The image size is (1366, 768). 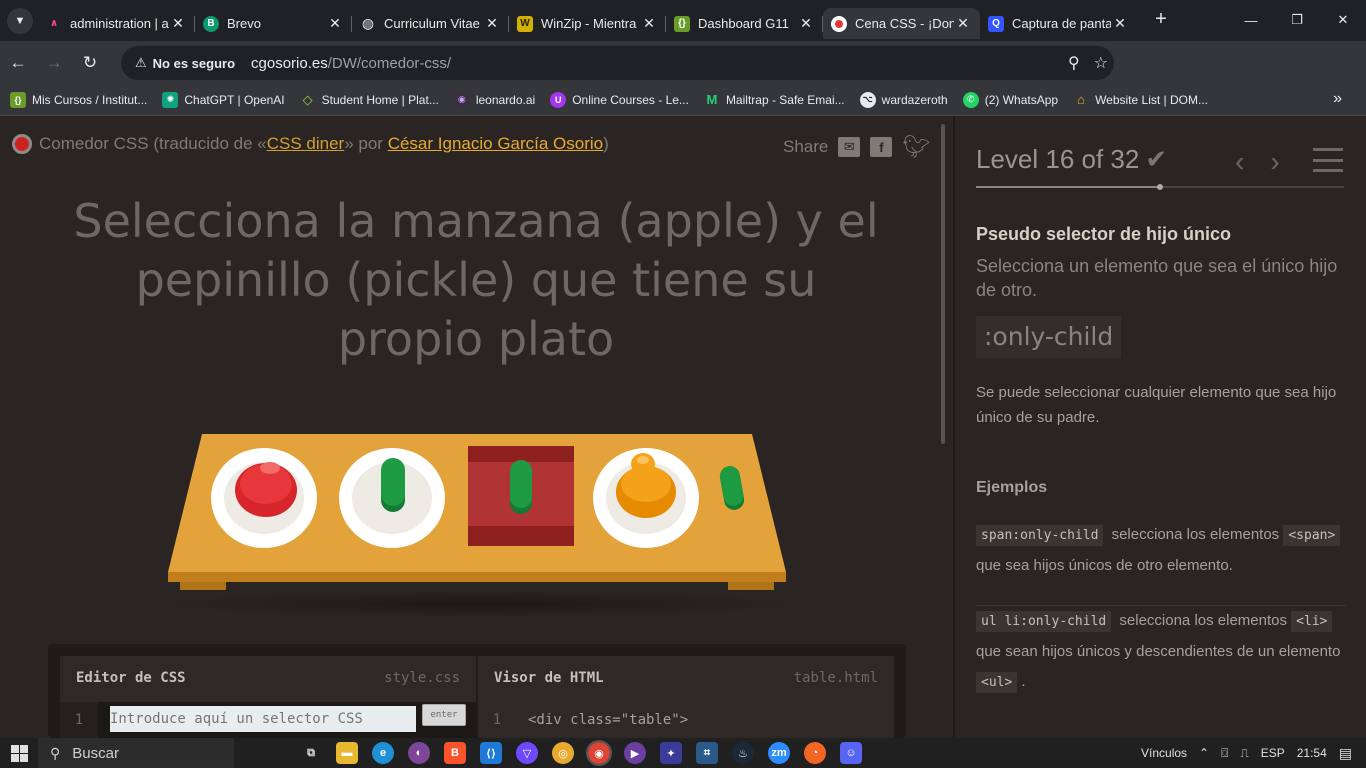 What do you see at coordinates (1345, 753) in the screenshot?
I see `notifications-icon: ▤` at bounding box center [1345, 753].